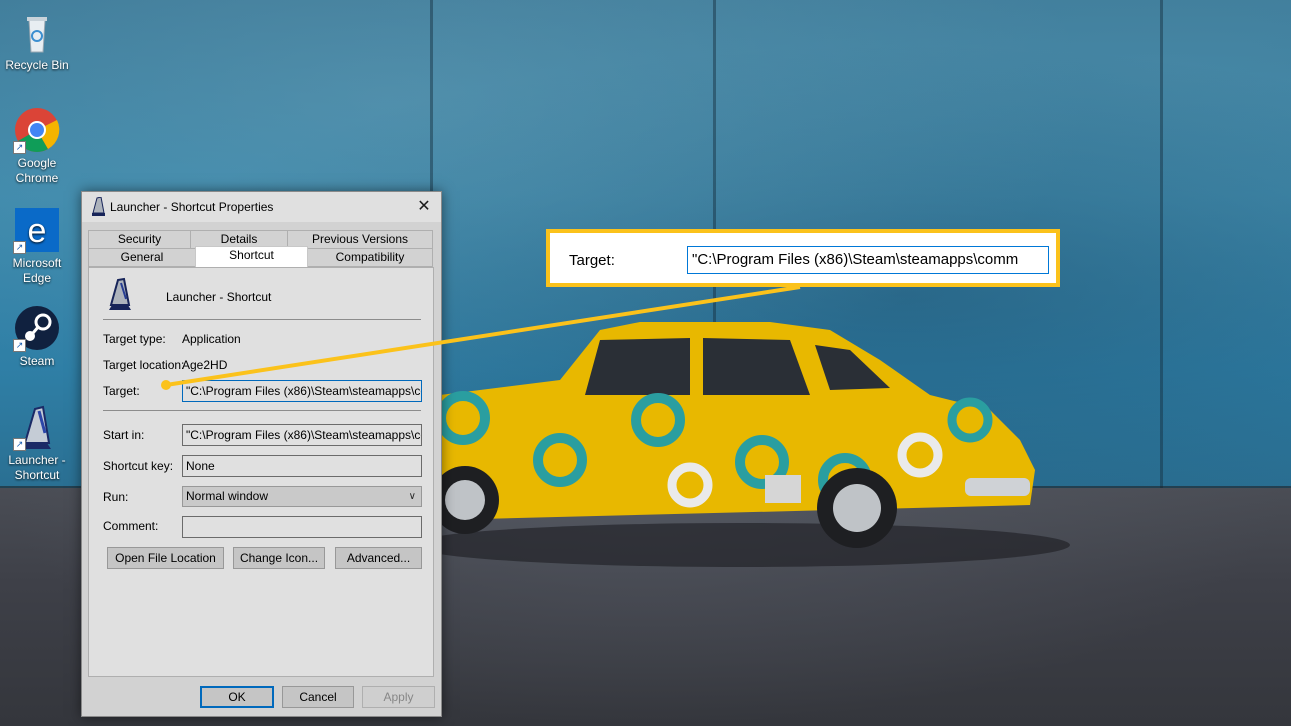  What do you see at coordinates (37, 328) in the screenshot?
I see `steam-icon: ↗` at bounding box center [37, 328].